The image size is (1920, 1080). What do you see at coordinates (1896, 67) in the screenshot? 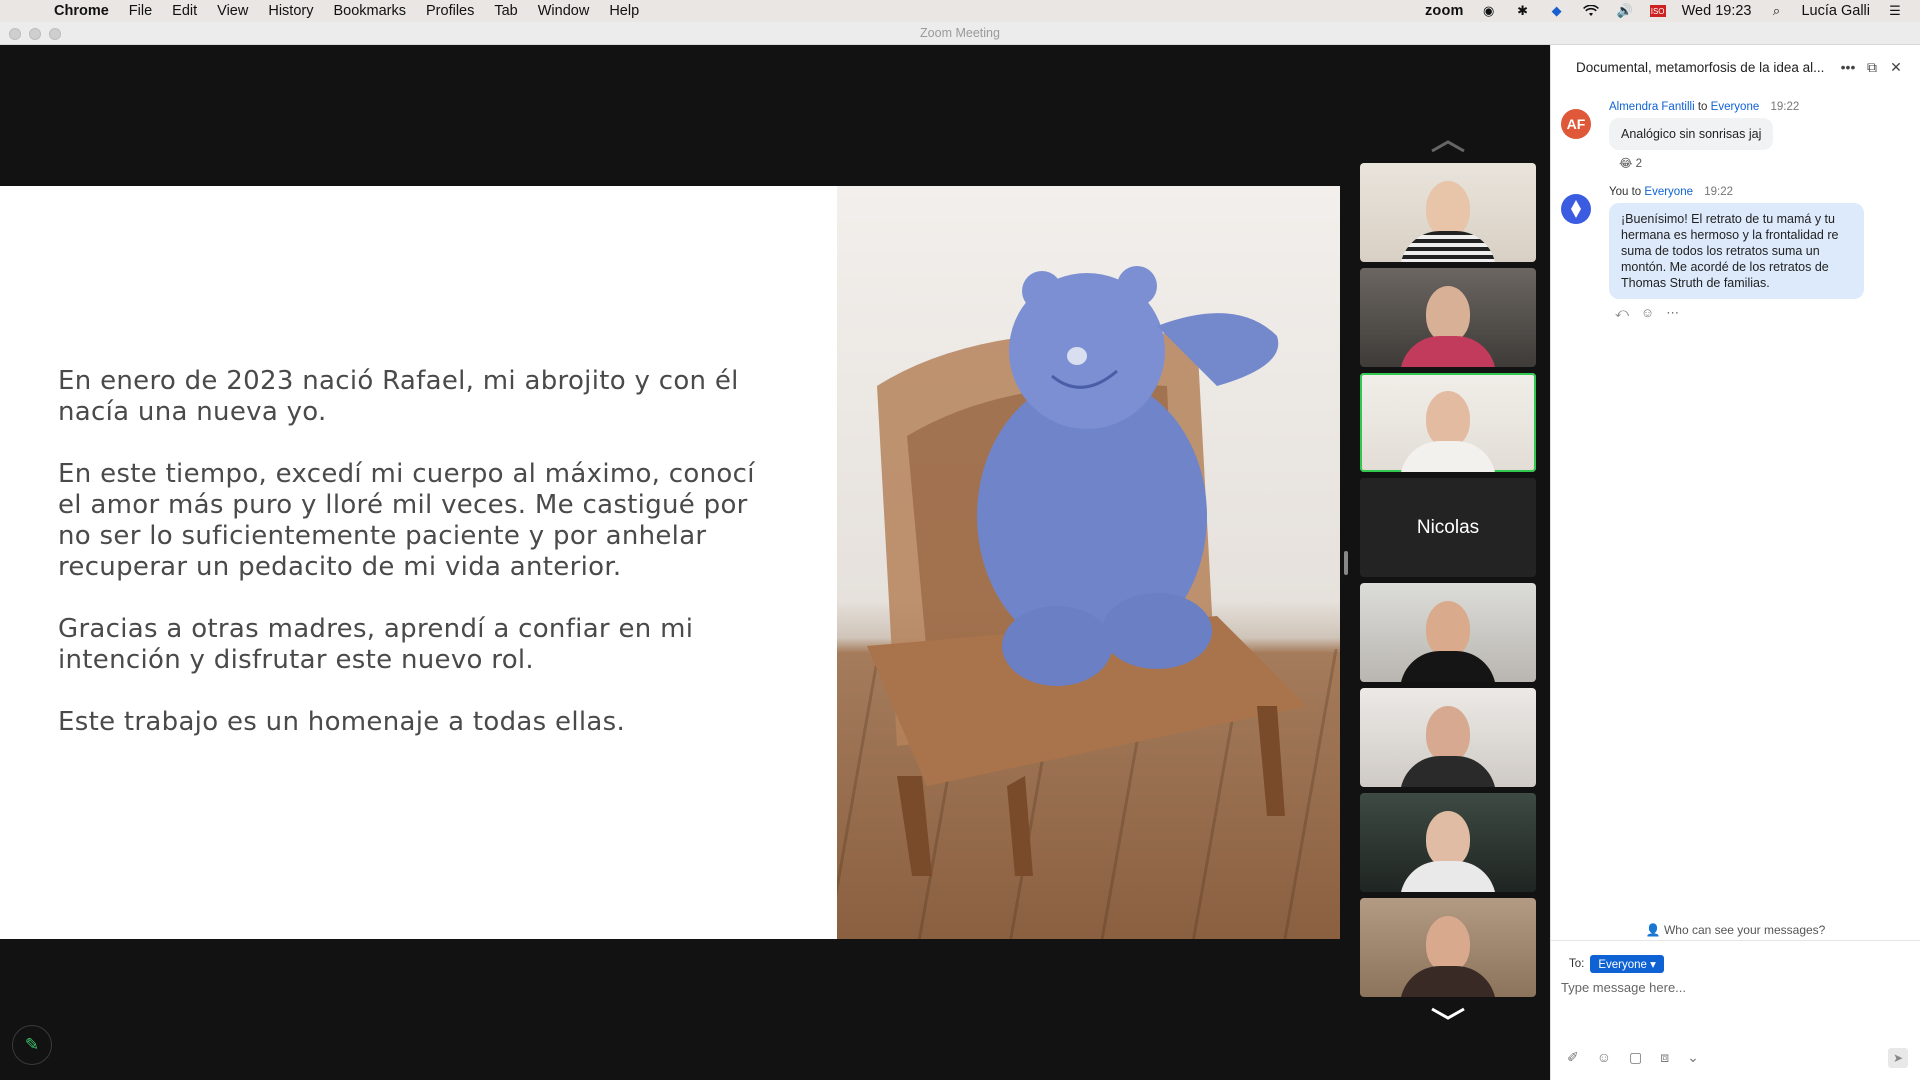
I see `close-icon: ✕` at bounding box center [1896, 67].